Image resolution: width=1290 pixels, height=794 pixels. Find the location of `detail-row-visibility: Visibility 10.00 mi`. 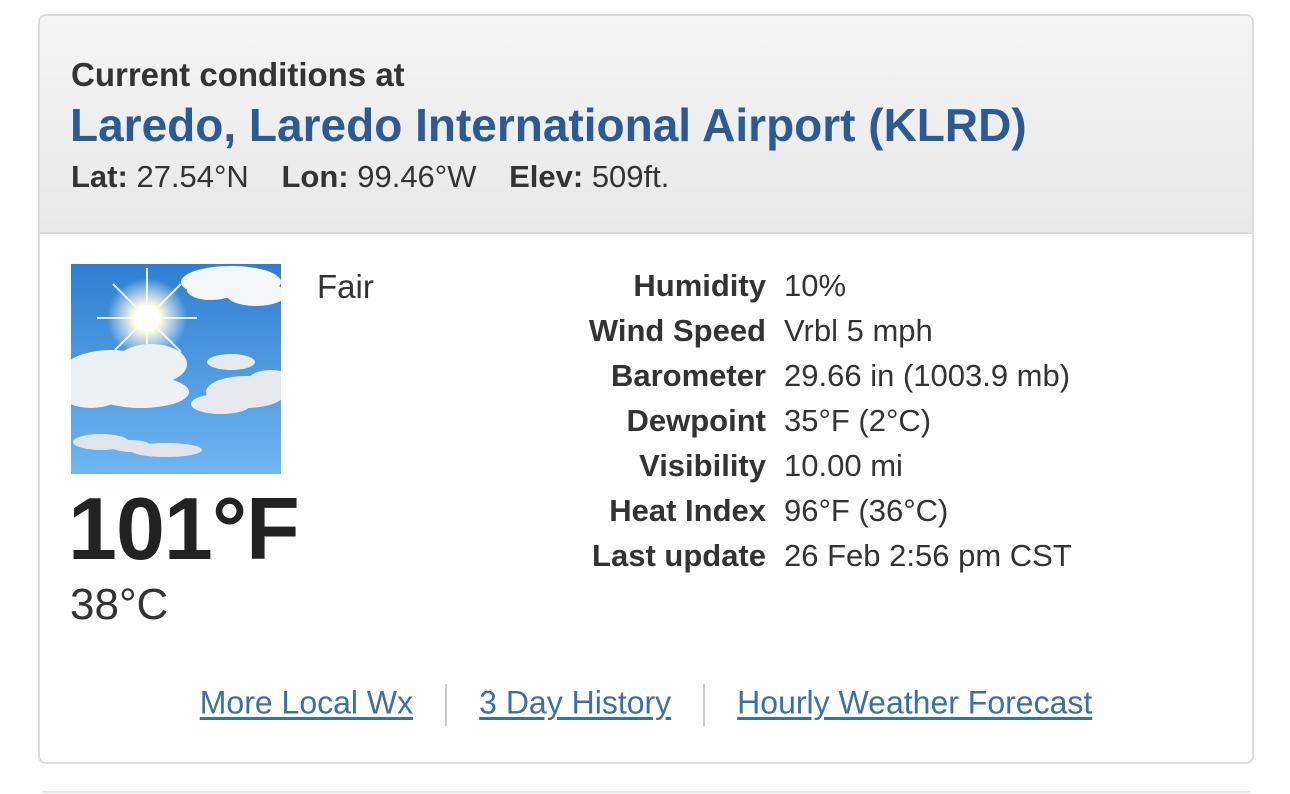

detail-row-visibility: Visibility 10.00 mi is located at coordinates (756, 465).